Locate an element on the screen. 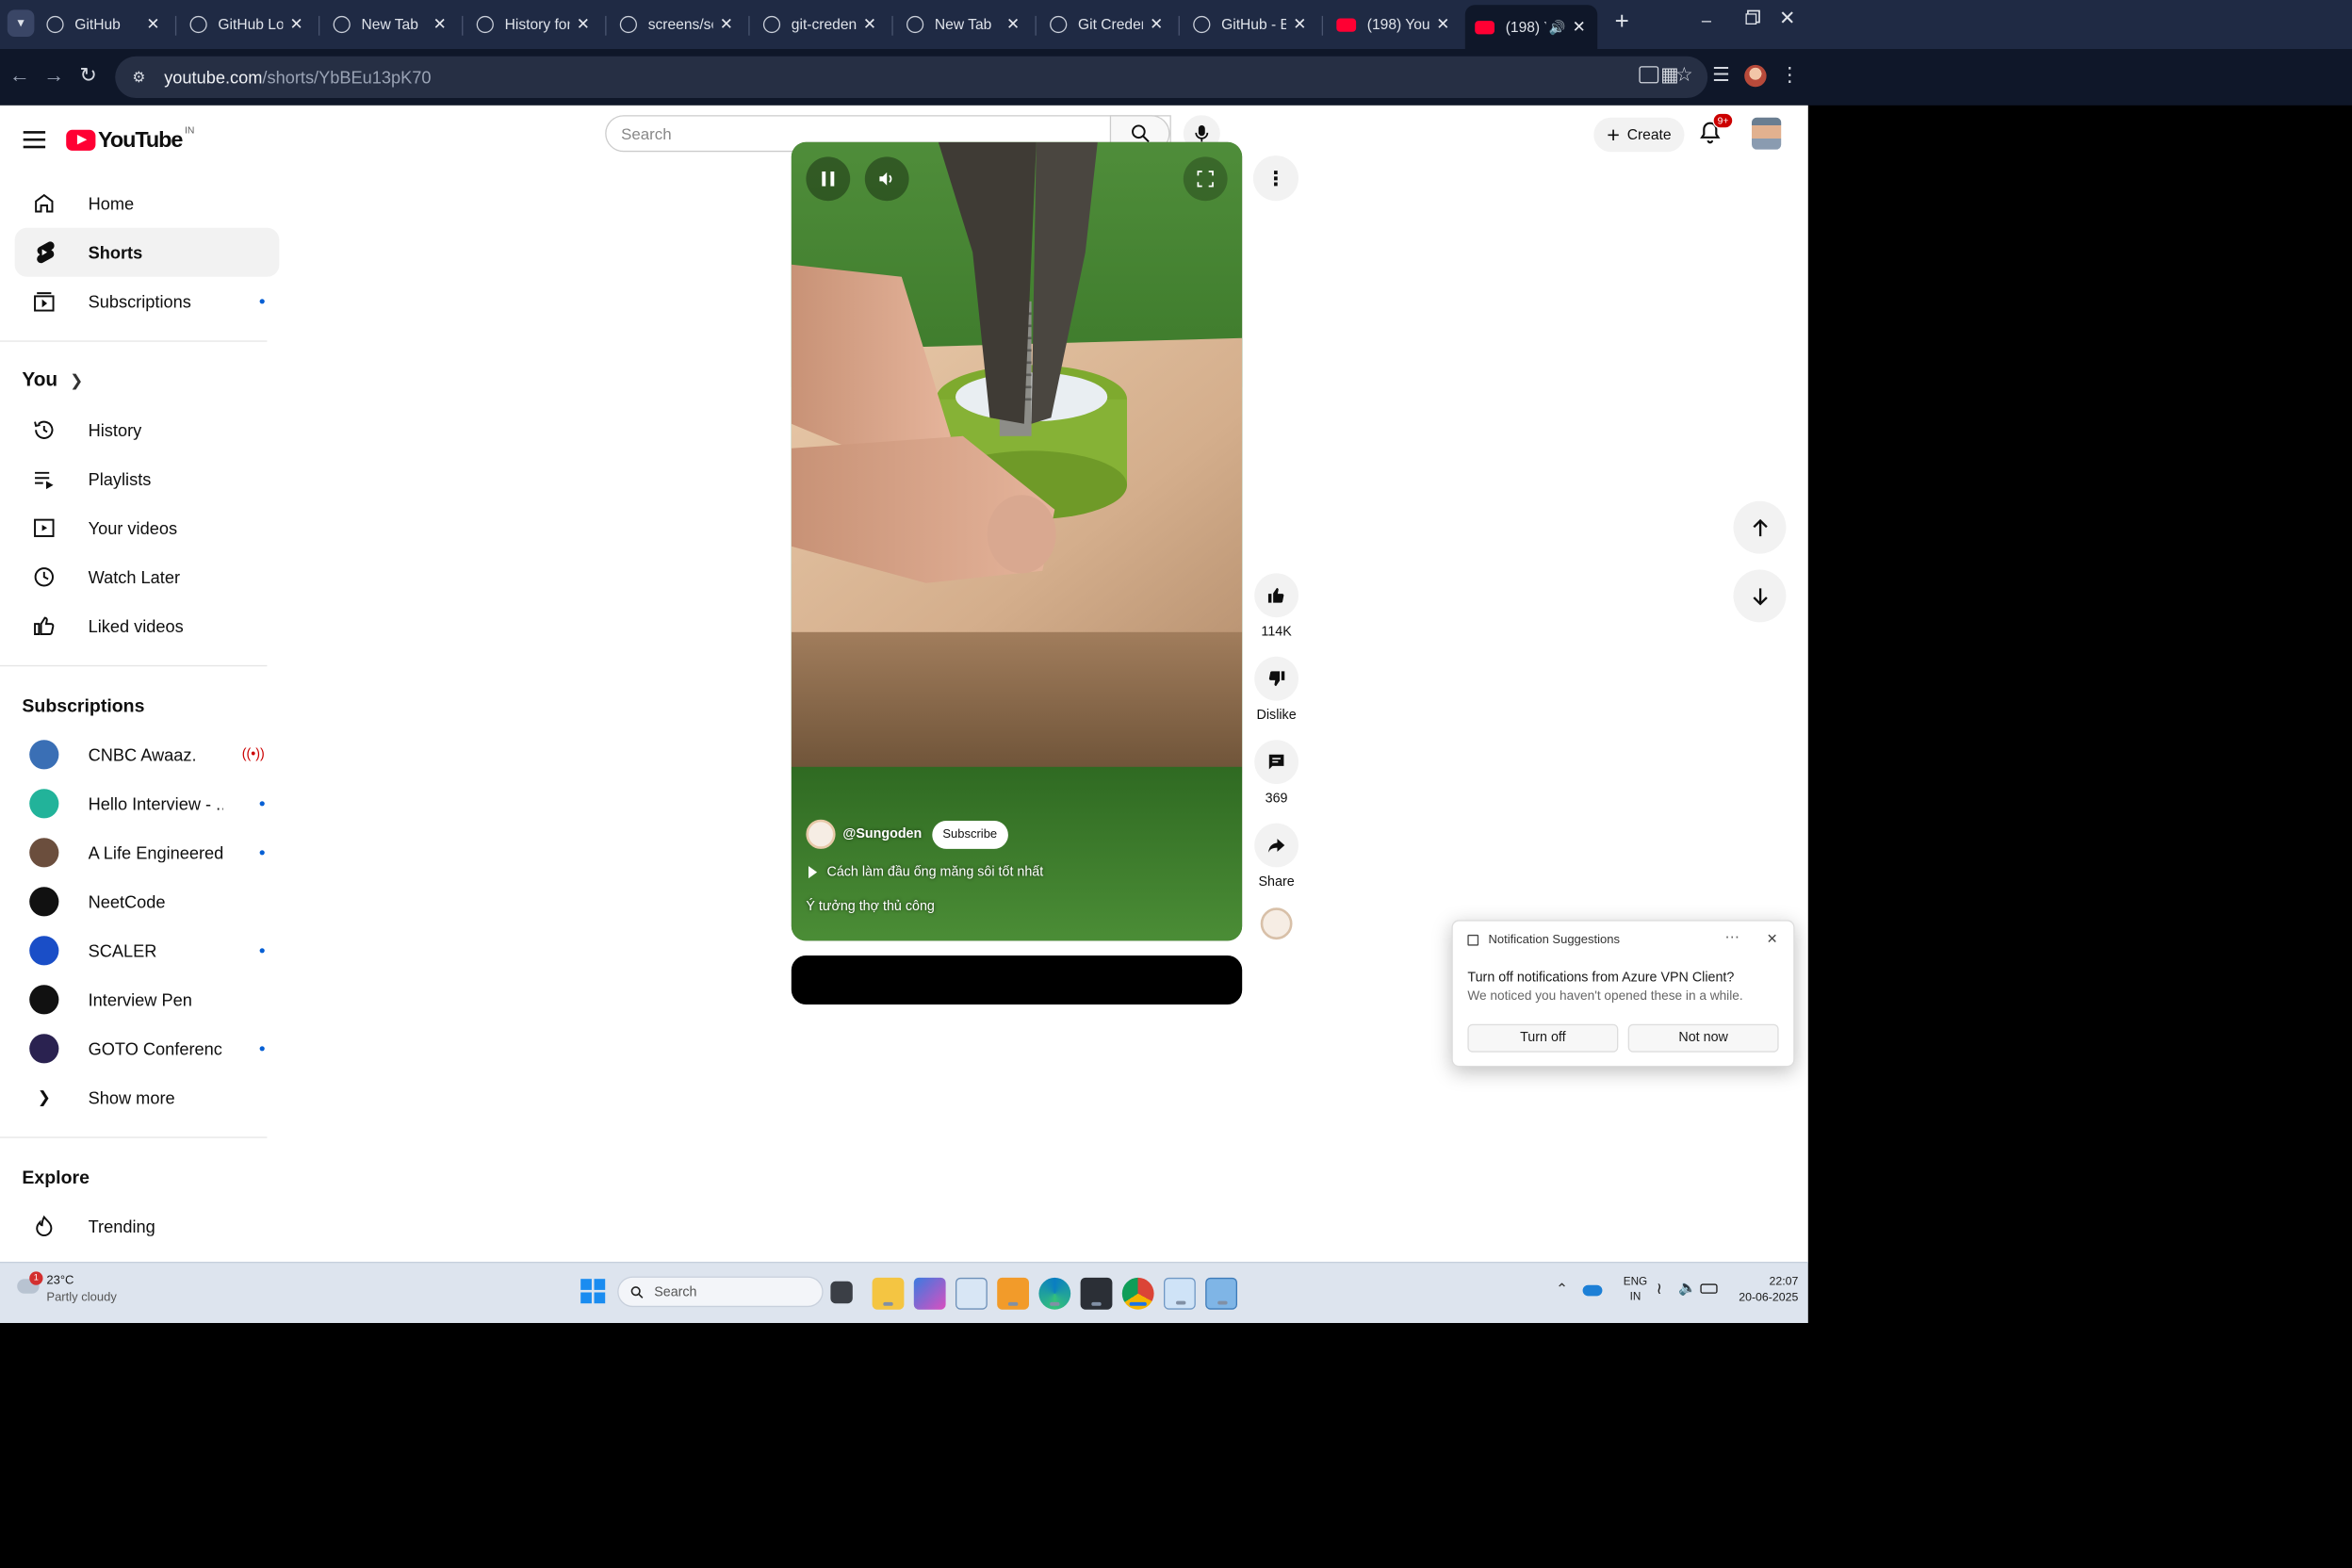  audio-playing-icon: 🔊 is located at coordinates (1557, 27).